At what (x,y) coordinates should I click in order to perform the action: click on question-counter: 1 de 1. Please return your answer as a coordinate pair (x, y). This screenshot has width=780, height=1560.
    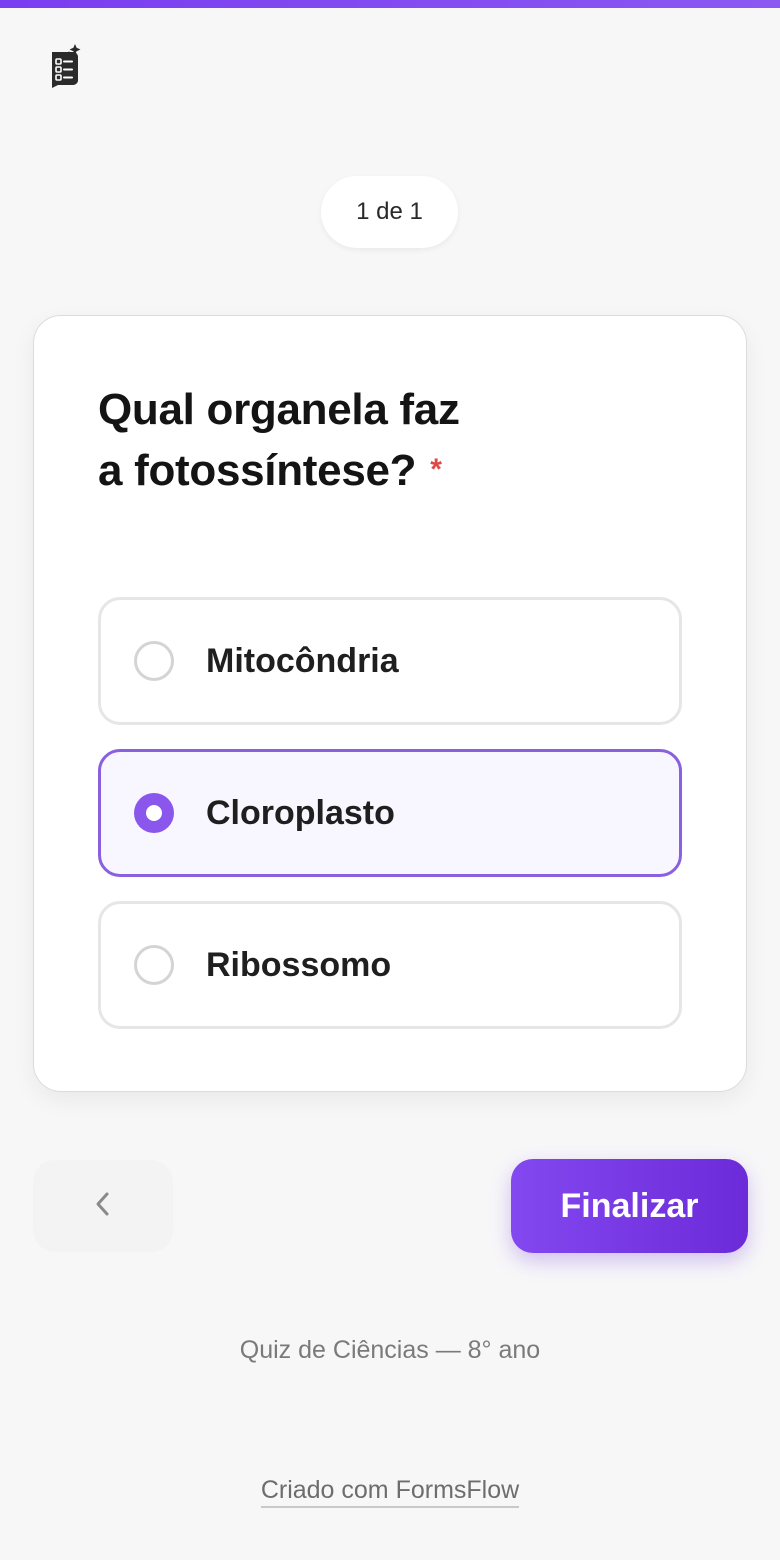
    Looking at the image, I should click on (389, 212).